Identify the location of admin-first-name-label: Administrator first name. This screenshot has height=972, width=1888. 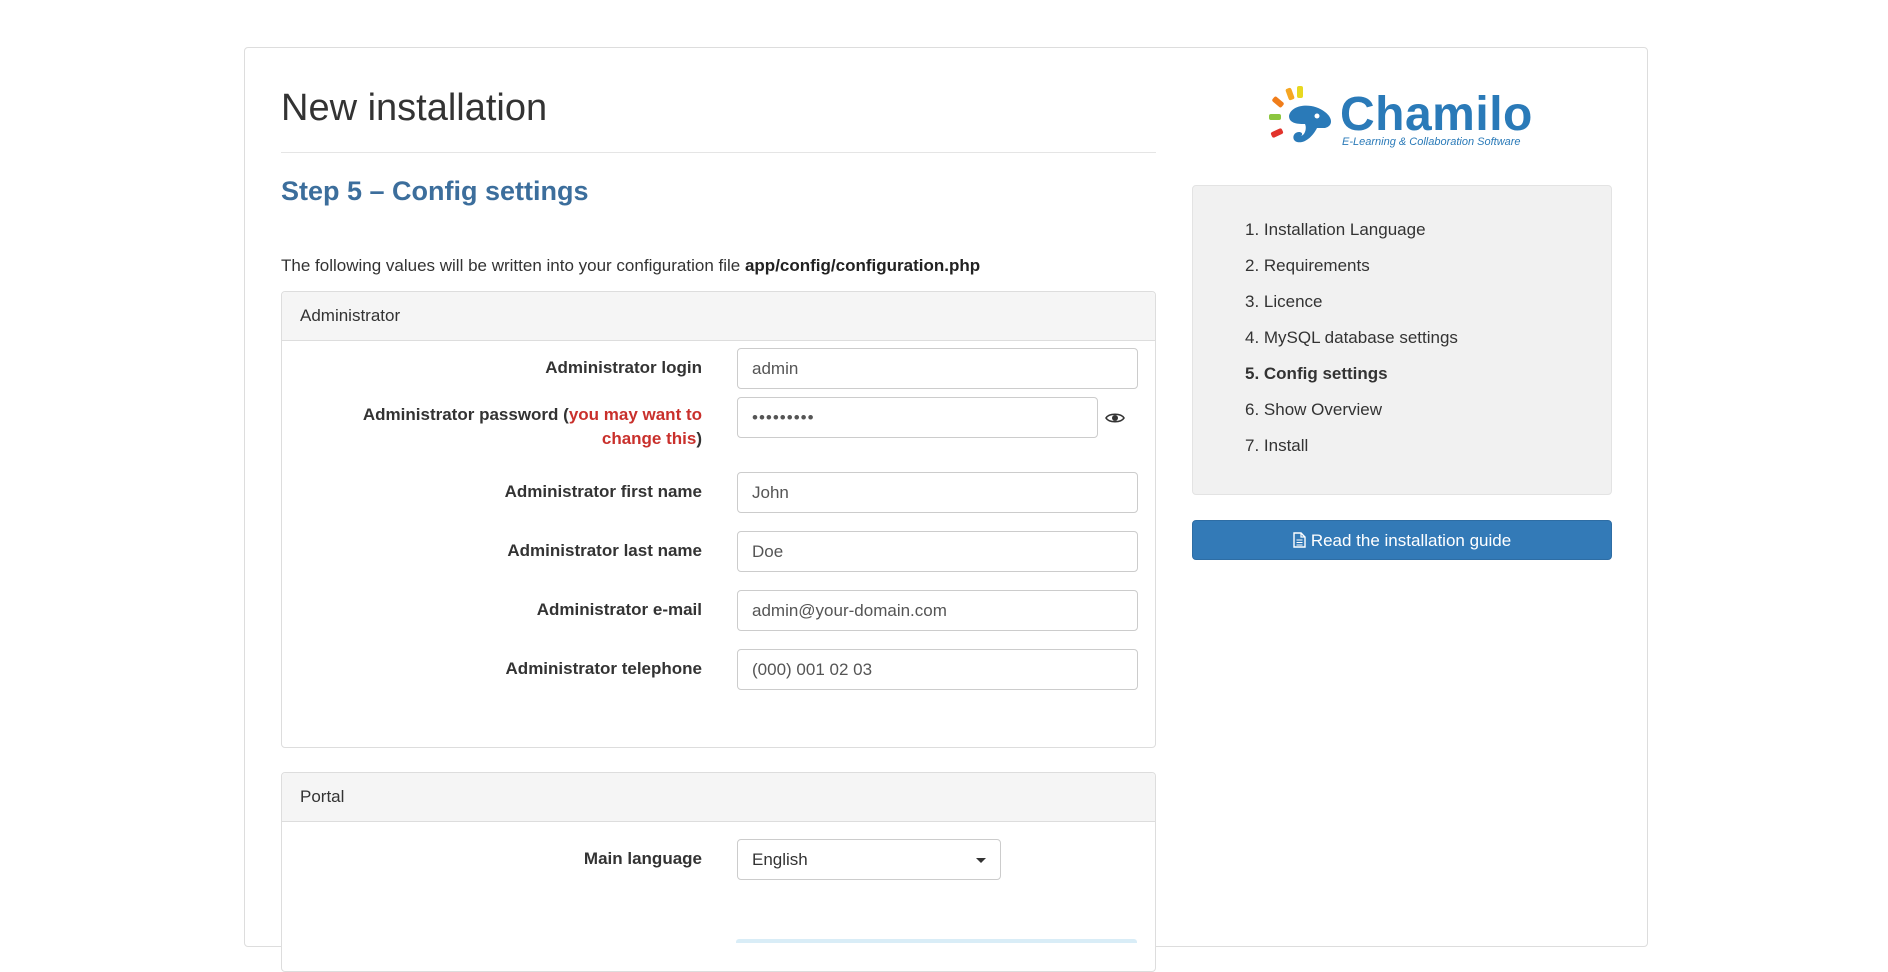
(603, 491).